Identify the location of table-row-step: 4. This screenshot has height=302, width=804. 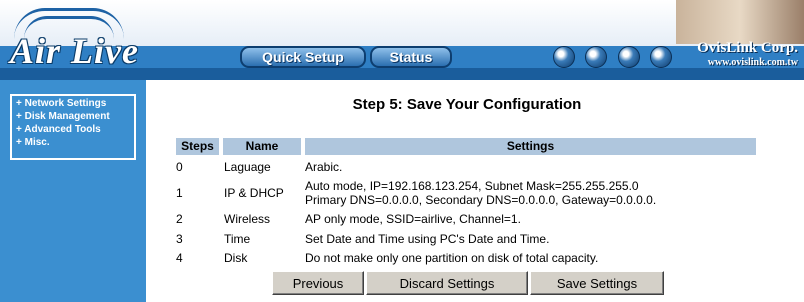
(179, 258).